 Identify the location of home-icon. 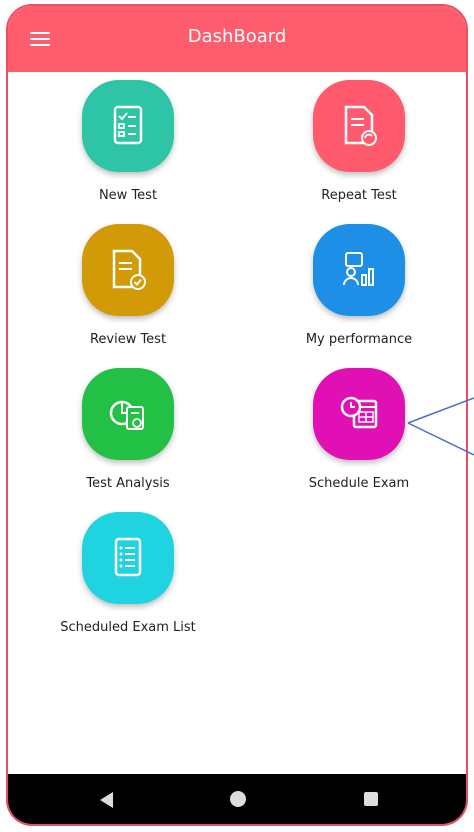
(238, 799).